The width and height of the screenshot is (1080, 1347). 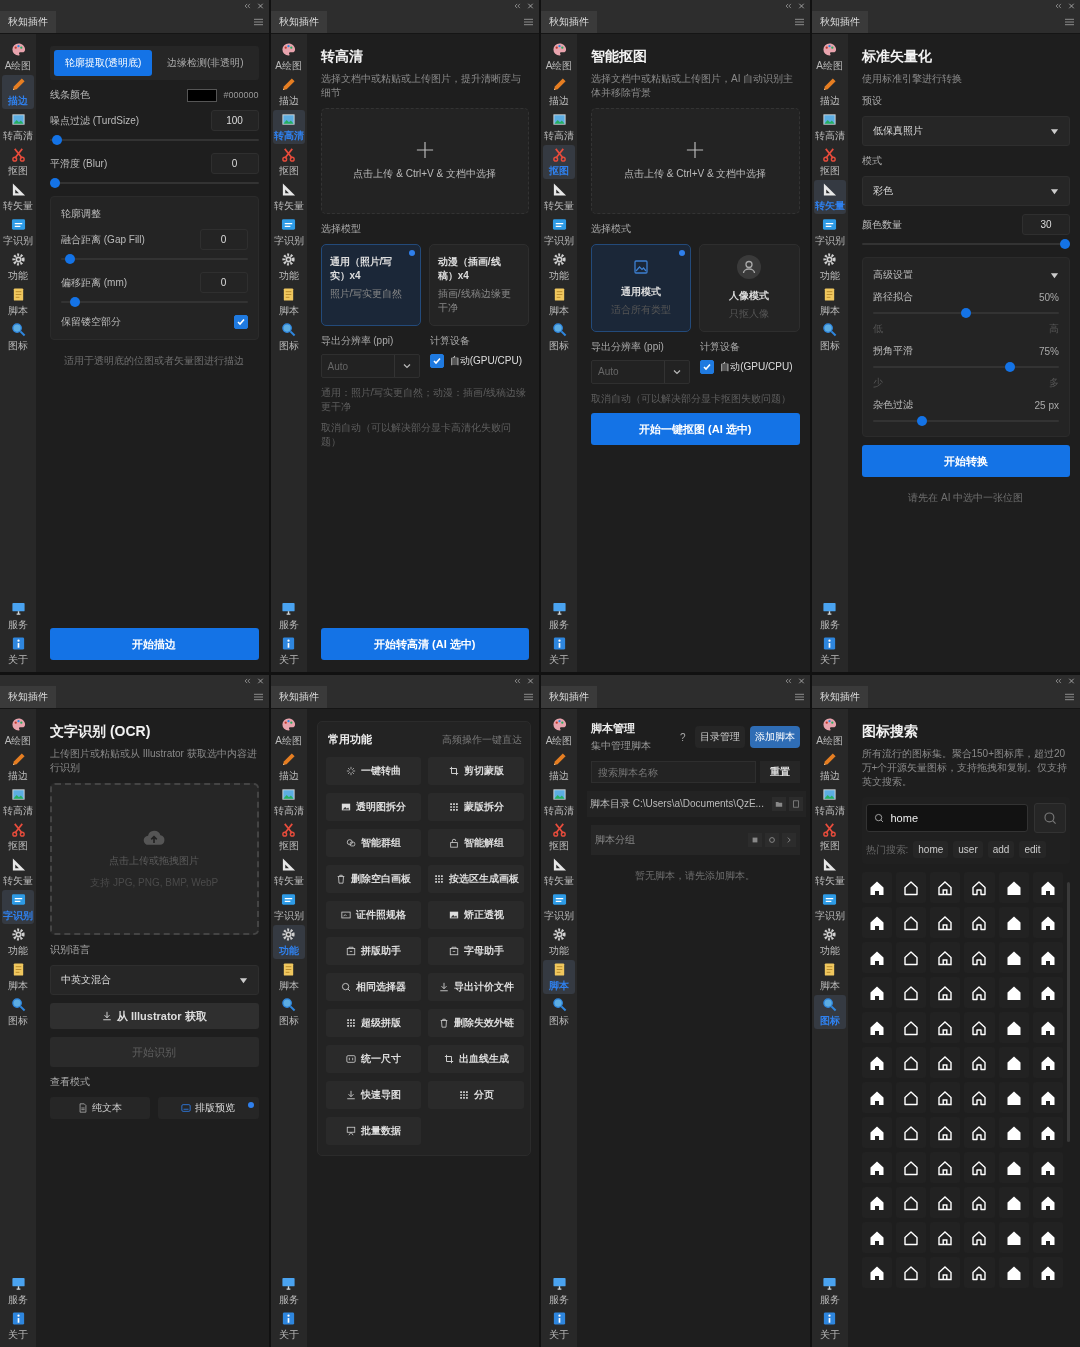 I want to click on feature-button: 智能解组, so click(x=476, y=843).